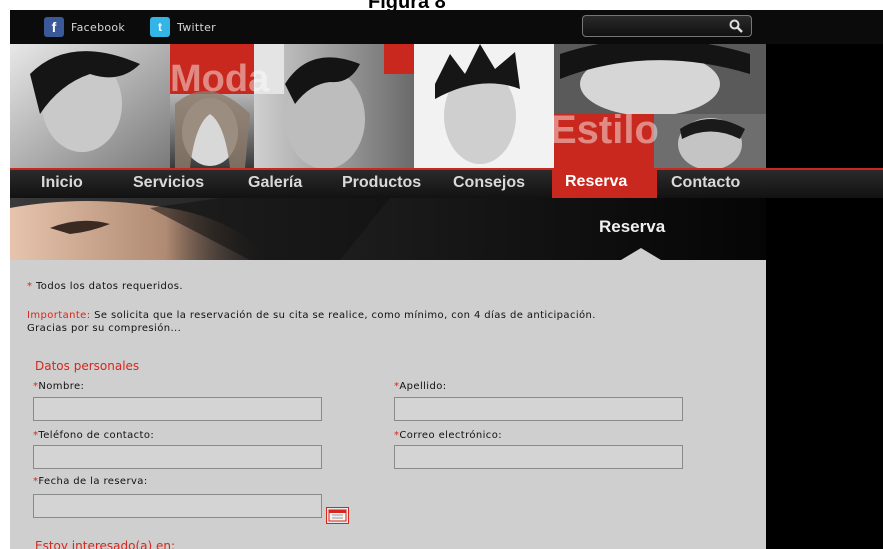  I want to click on section-personal-data: Datos personales, so click(87, 366).